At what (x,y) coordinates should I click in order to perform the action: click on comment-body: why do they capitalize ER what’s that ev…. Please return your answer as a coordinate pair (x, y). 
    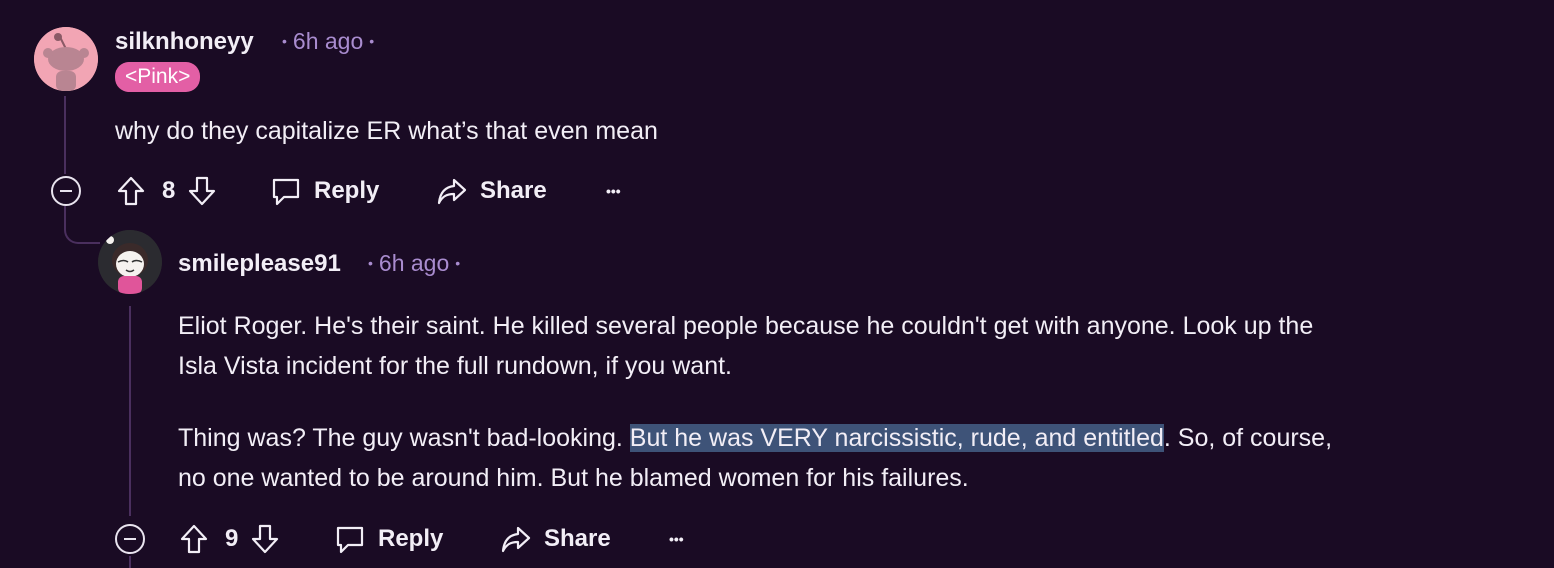
    Looking at the image, I should click on (386, 131).